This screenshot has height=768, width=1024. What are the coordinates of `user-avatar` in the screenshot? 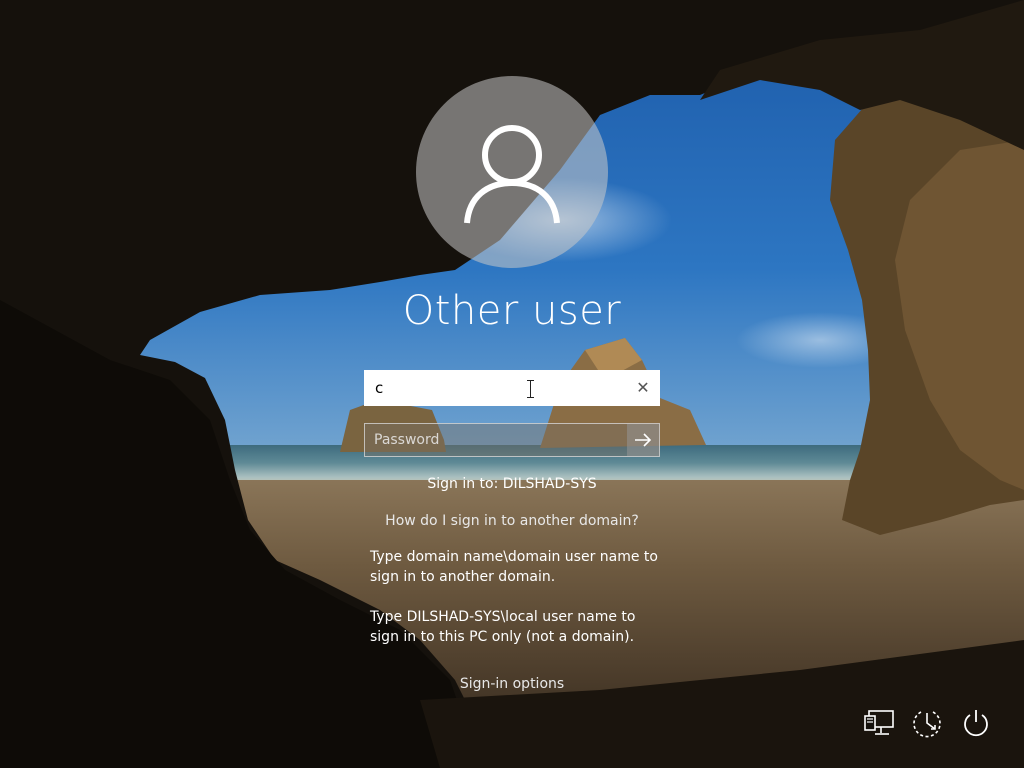 It's located at (512, 172).